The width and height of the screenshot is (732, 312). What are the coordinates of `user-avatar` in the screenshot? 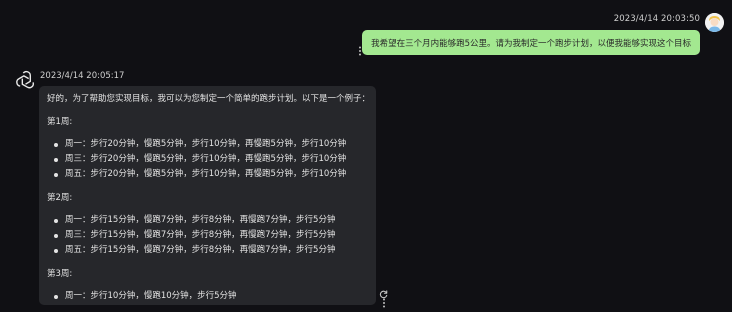 It's located at (714, 22).